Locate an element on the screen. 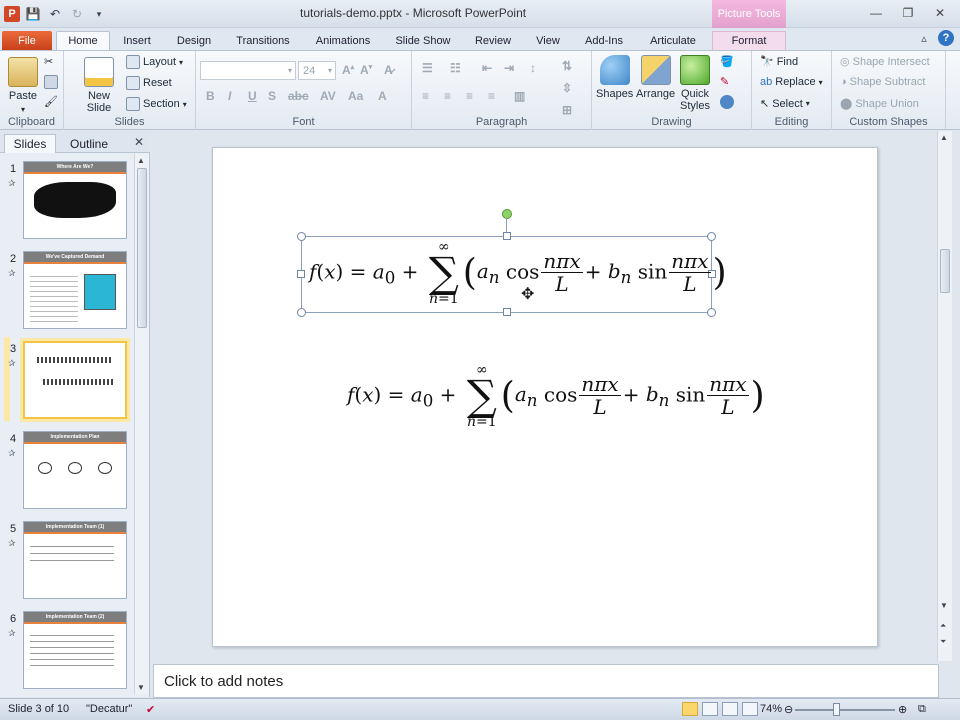 This screenshot has width=960, height=720. shadow-icon: S is located at coordinates (272, 96).